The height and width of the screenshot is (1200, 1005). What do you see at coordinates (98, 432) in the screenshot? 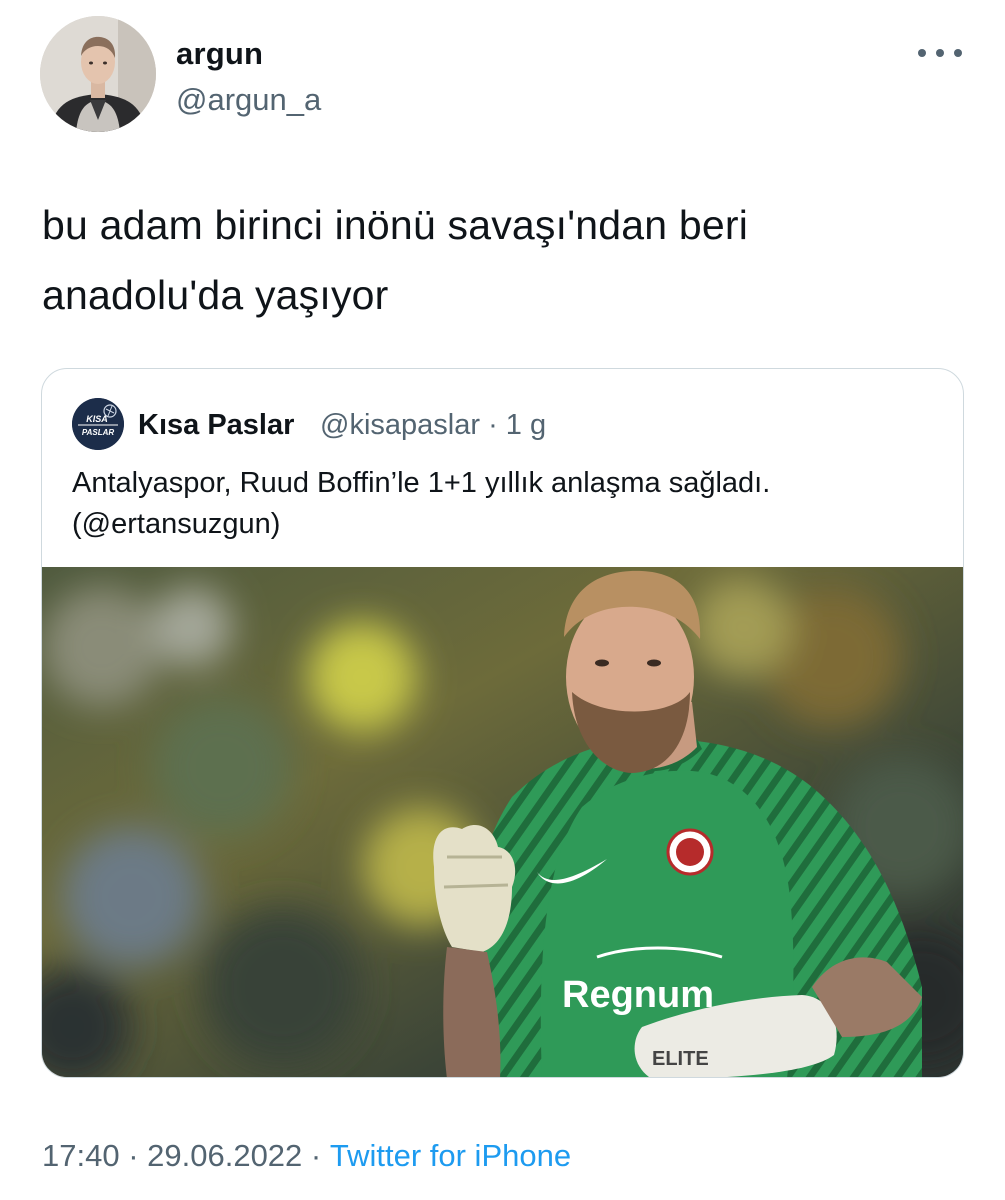
I see `logo-text-bottom: PASLAR` at bounding box center [98, 432].